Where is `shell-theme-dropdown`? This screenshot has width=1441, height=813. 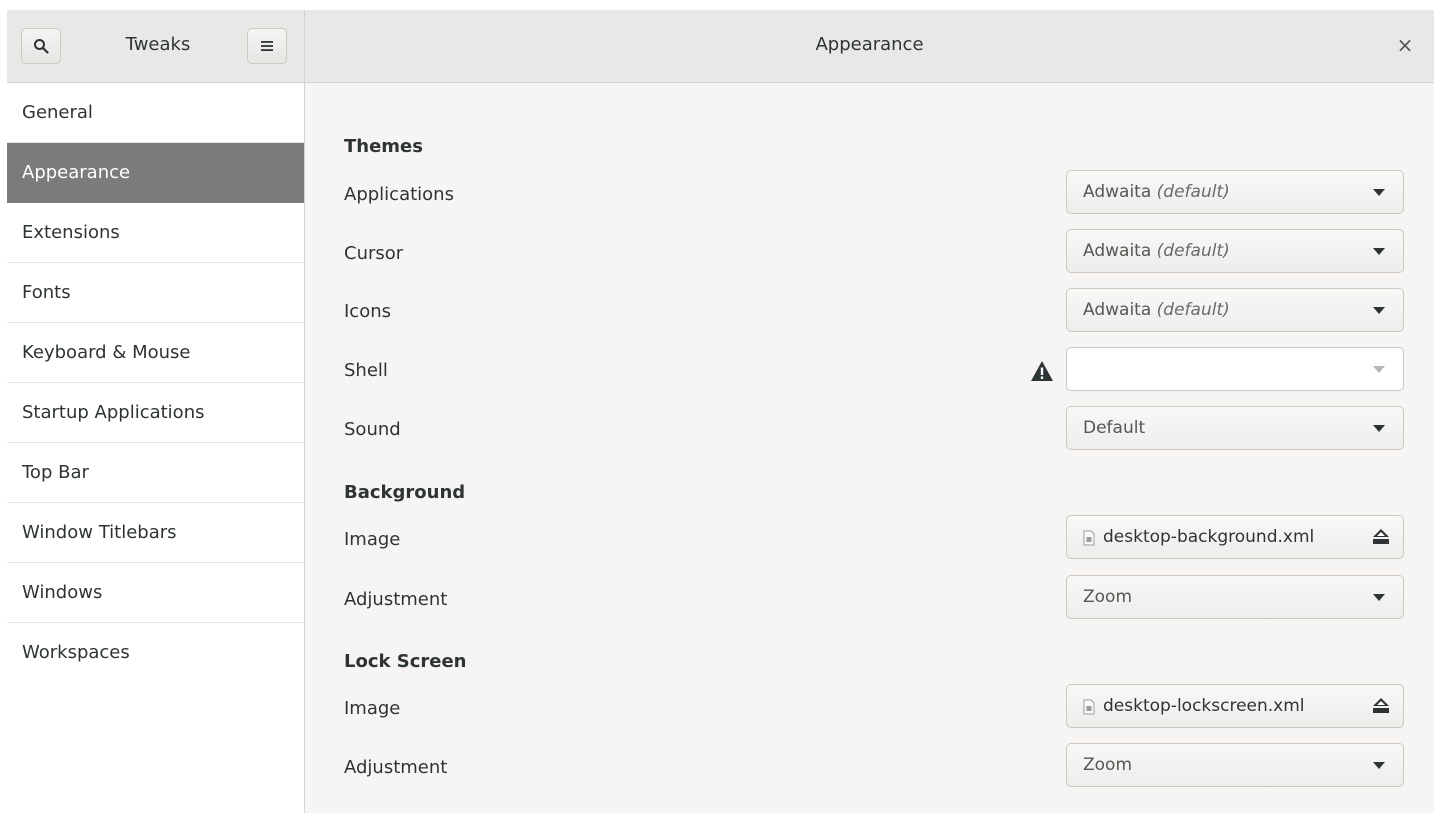
shell-theme-dropdown is located at coordinates (1235, 369).